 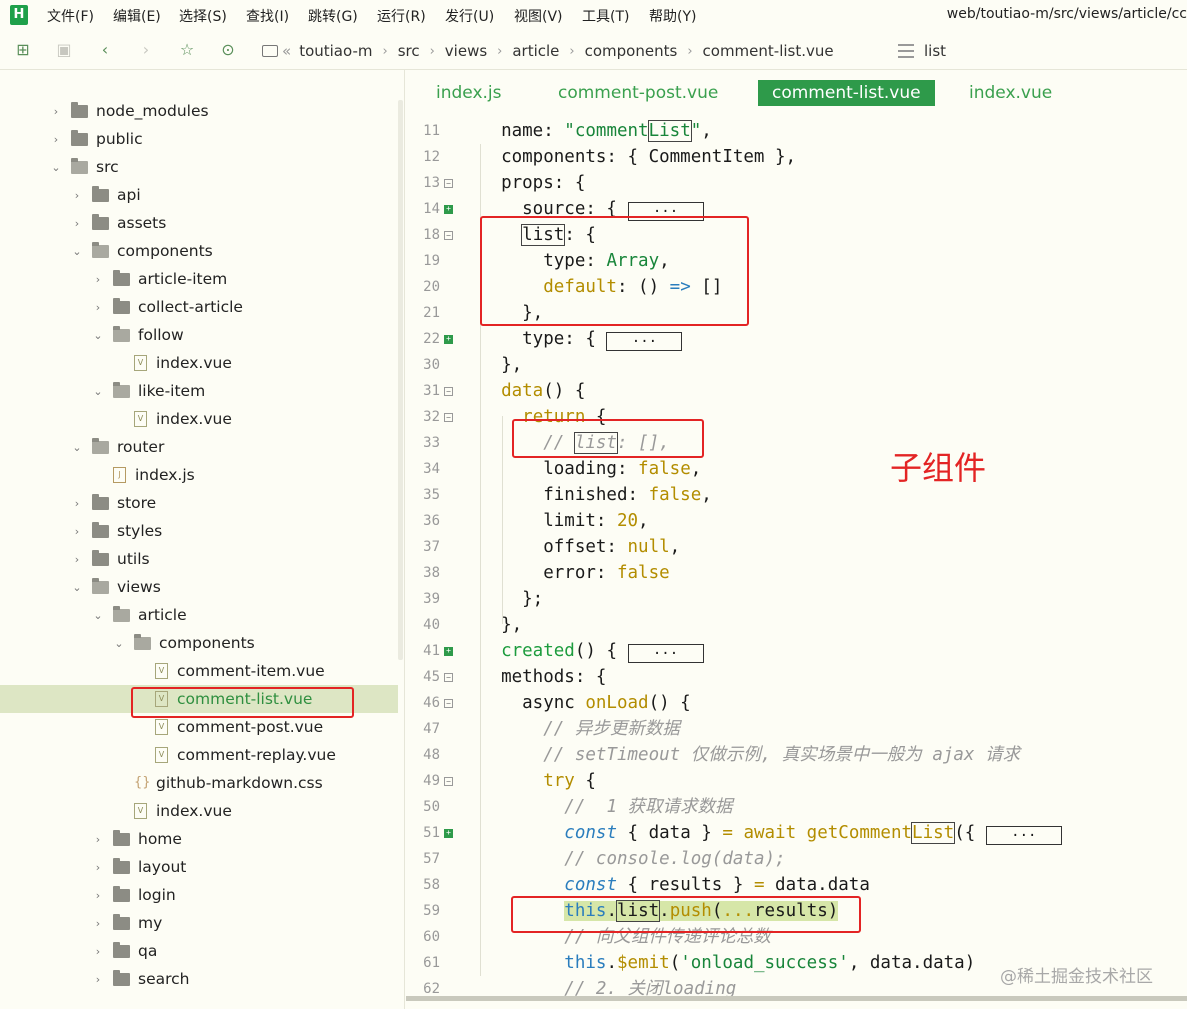 I want to click on code-line: try {, so click(x=538, y=781).